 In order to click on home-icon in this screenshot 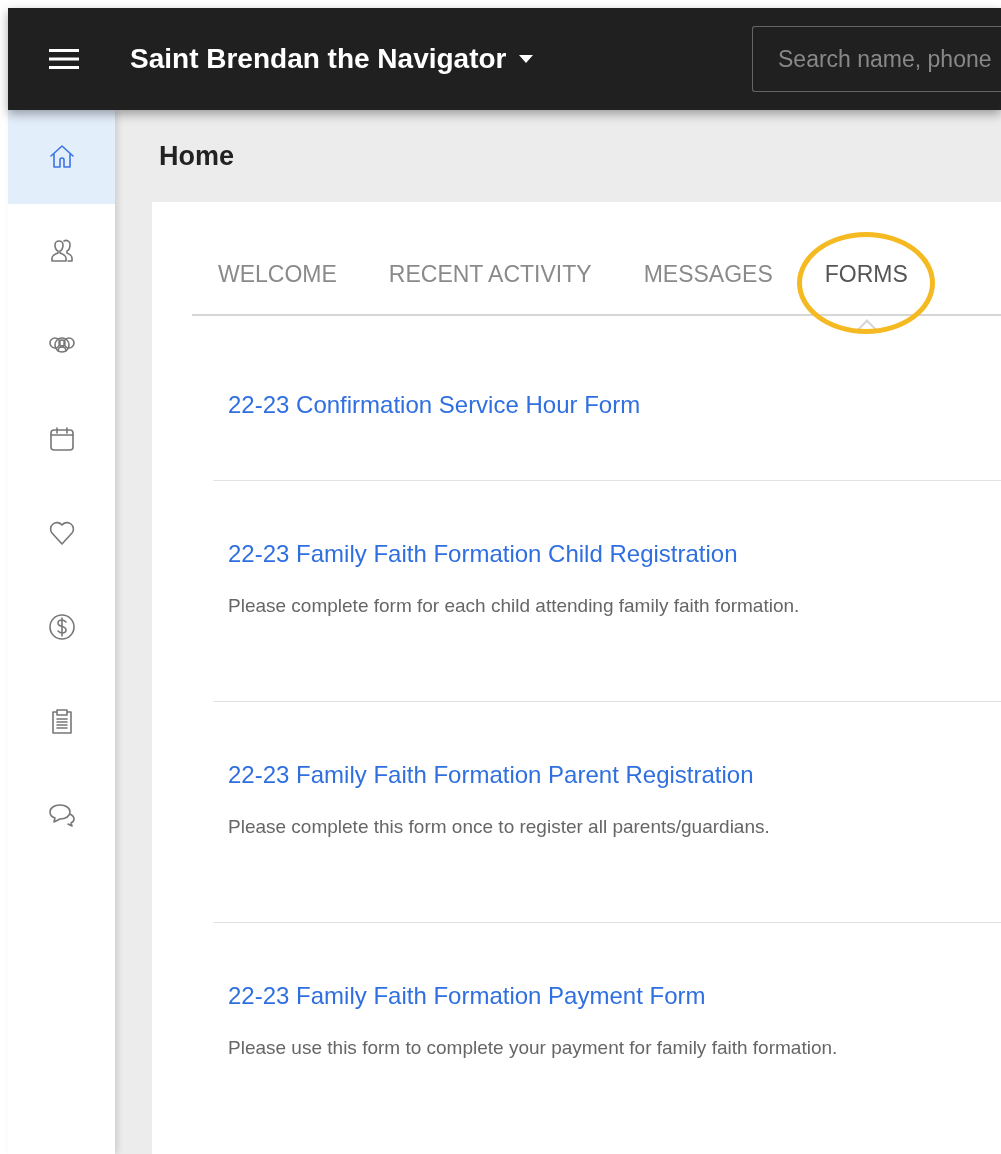, I will do `click(61, 157)`.